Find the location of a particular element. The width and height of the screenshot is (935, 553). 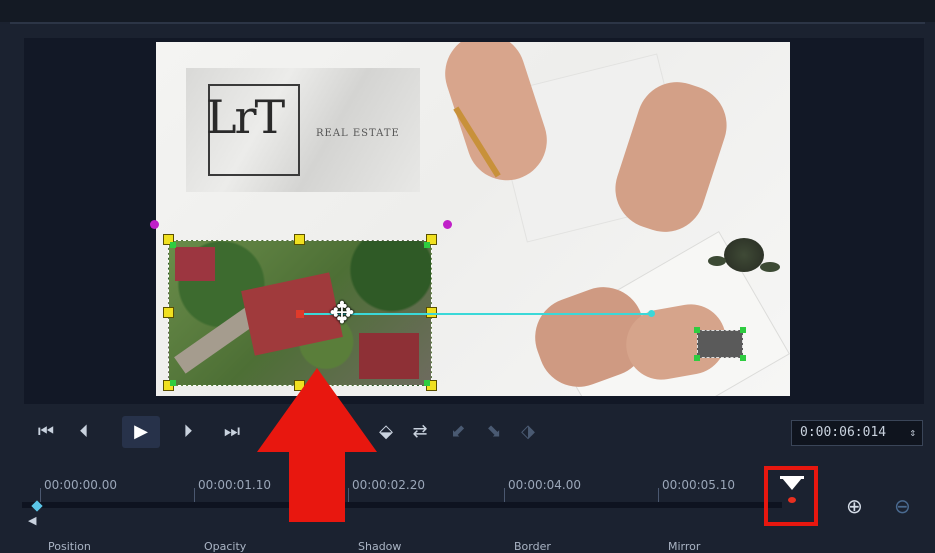

resize-handle-left is located at coordinates (168, 312).